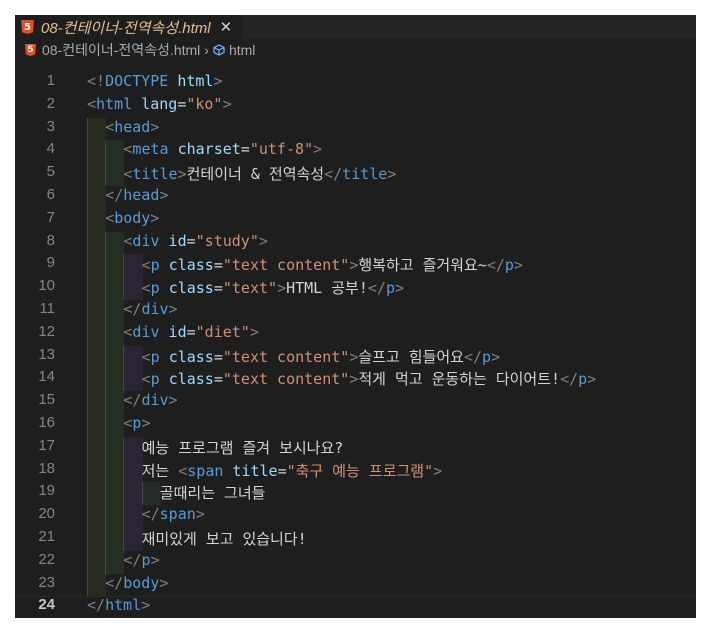  I want to click on code-token: body, so click(141, 582).